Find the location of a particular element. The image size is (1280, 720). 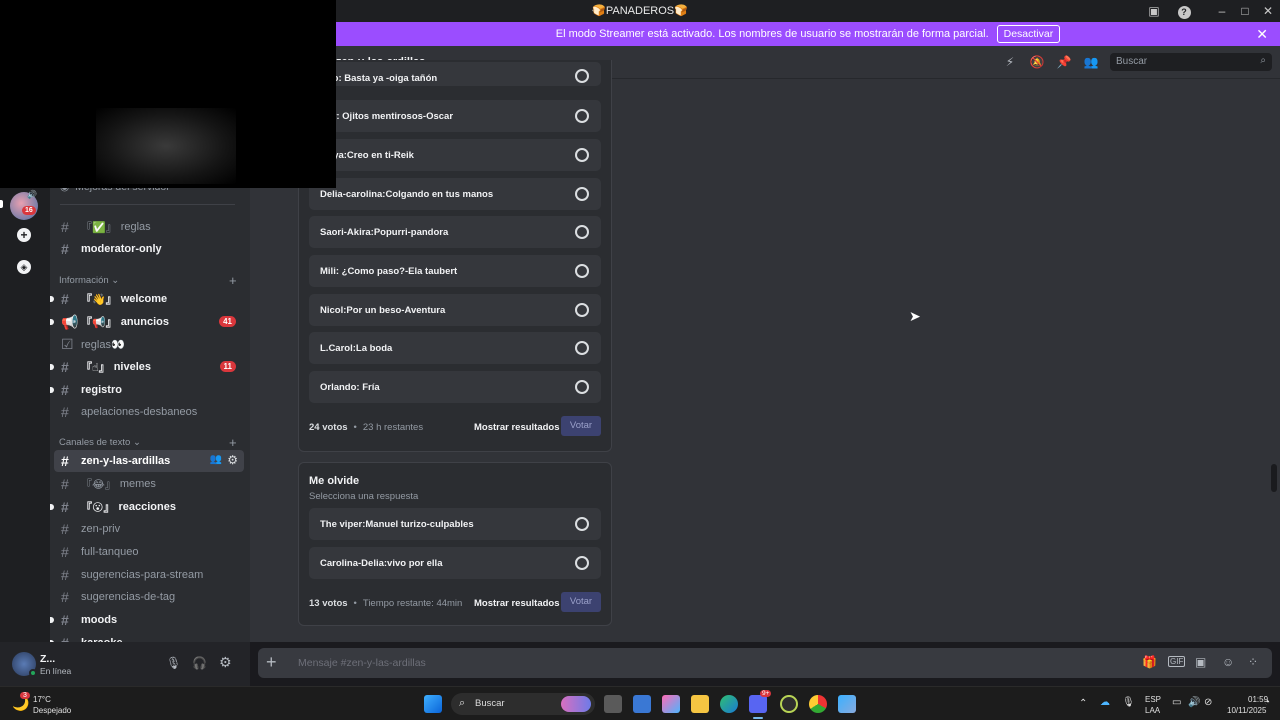

poll-option: Saori-Akira:Popurri-pandora is located at coordinates (455, 232).